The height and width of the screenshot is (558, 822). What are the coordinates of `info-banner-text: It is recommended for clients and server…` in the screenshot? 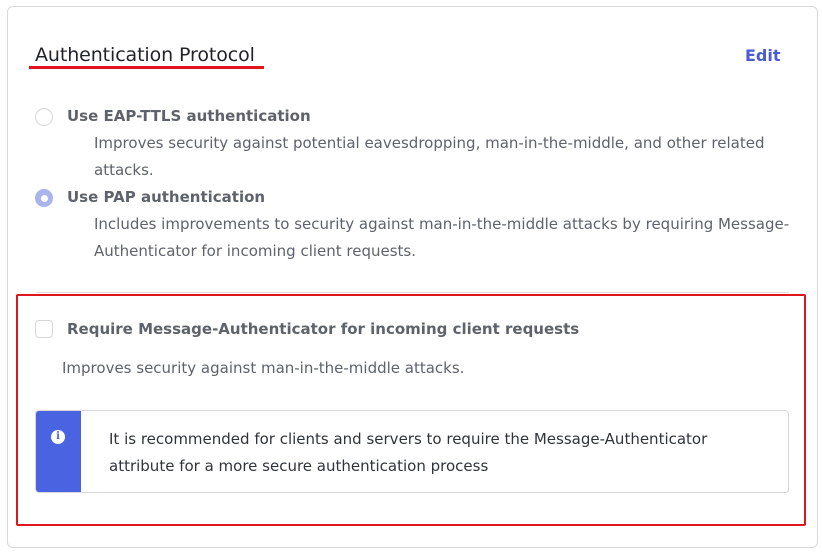 It's located at (408, 452).